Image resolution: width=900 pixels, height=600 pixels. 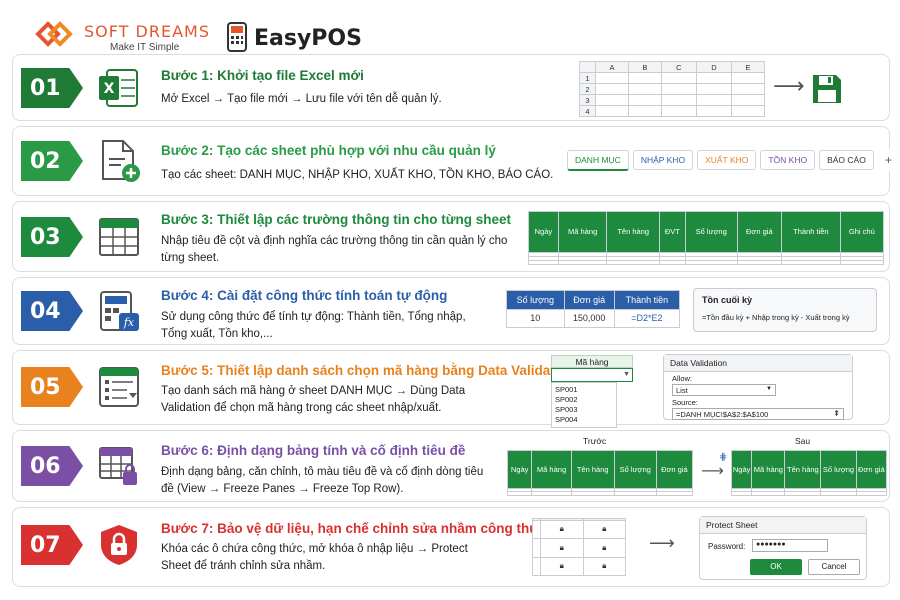 What do you see at coordinates (54, 34) in the screenshot?
I see `softdreams-logo-icon` at bounding box center [54, 34].